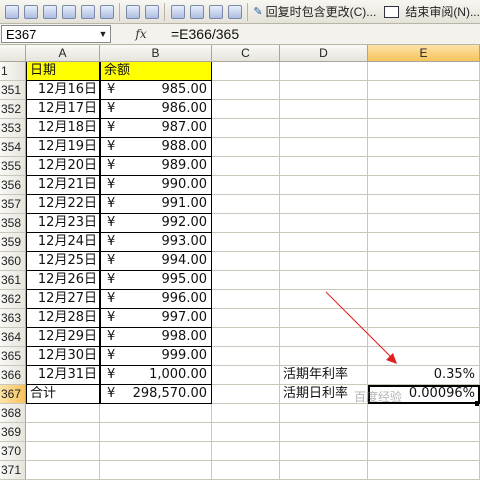 The image size is (480, 480). I want to click on balance-cell: ¥999.00, so click(156, 356).